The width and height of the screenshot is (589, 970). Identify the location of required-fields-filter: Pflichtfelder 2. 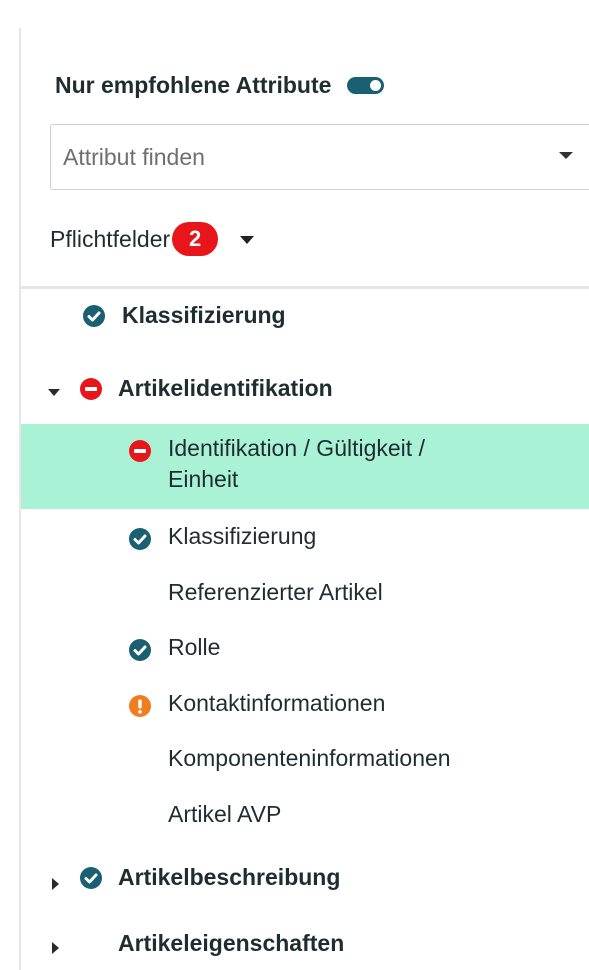
(152, 239).